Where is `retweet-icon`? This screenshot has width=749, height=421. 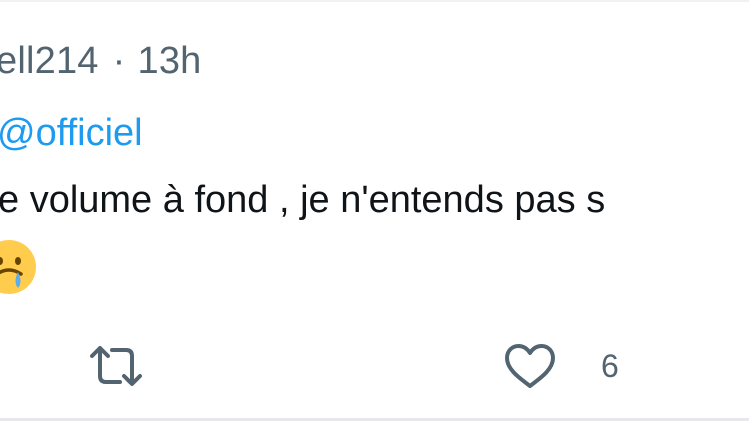
retweet-icon is located at coordinates (116, 366).